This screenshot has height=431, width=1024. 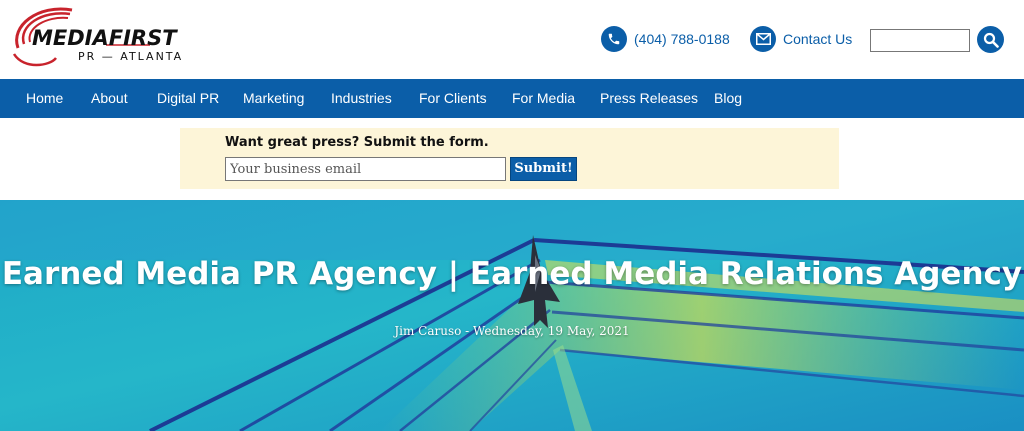 I want to click on logo-tagline: PR — ATLANTA, so click(x=131, y=56).